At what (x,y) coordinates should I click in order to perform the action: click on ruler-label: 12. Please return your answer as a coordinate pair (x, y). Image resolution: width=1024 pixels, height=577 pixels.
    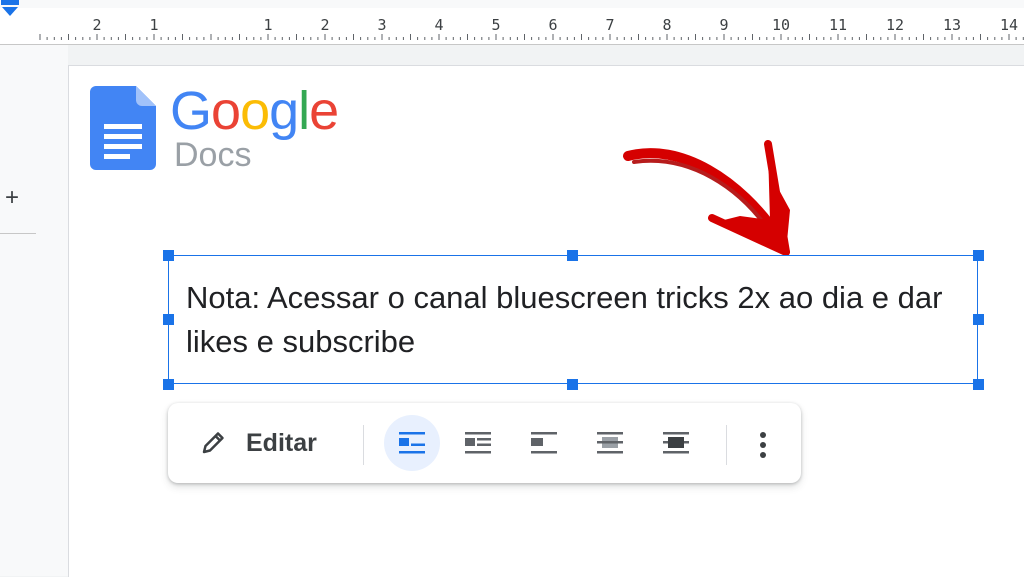
    Looking at the image, I should click on (895, 25).